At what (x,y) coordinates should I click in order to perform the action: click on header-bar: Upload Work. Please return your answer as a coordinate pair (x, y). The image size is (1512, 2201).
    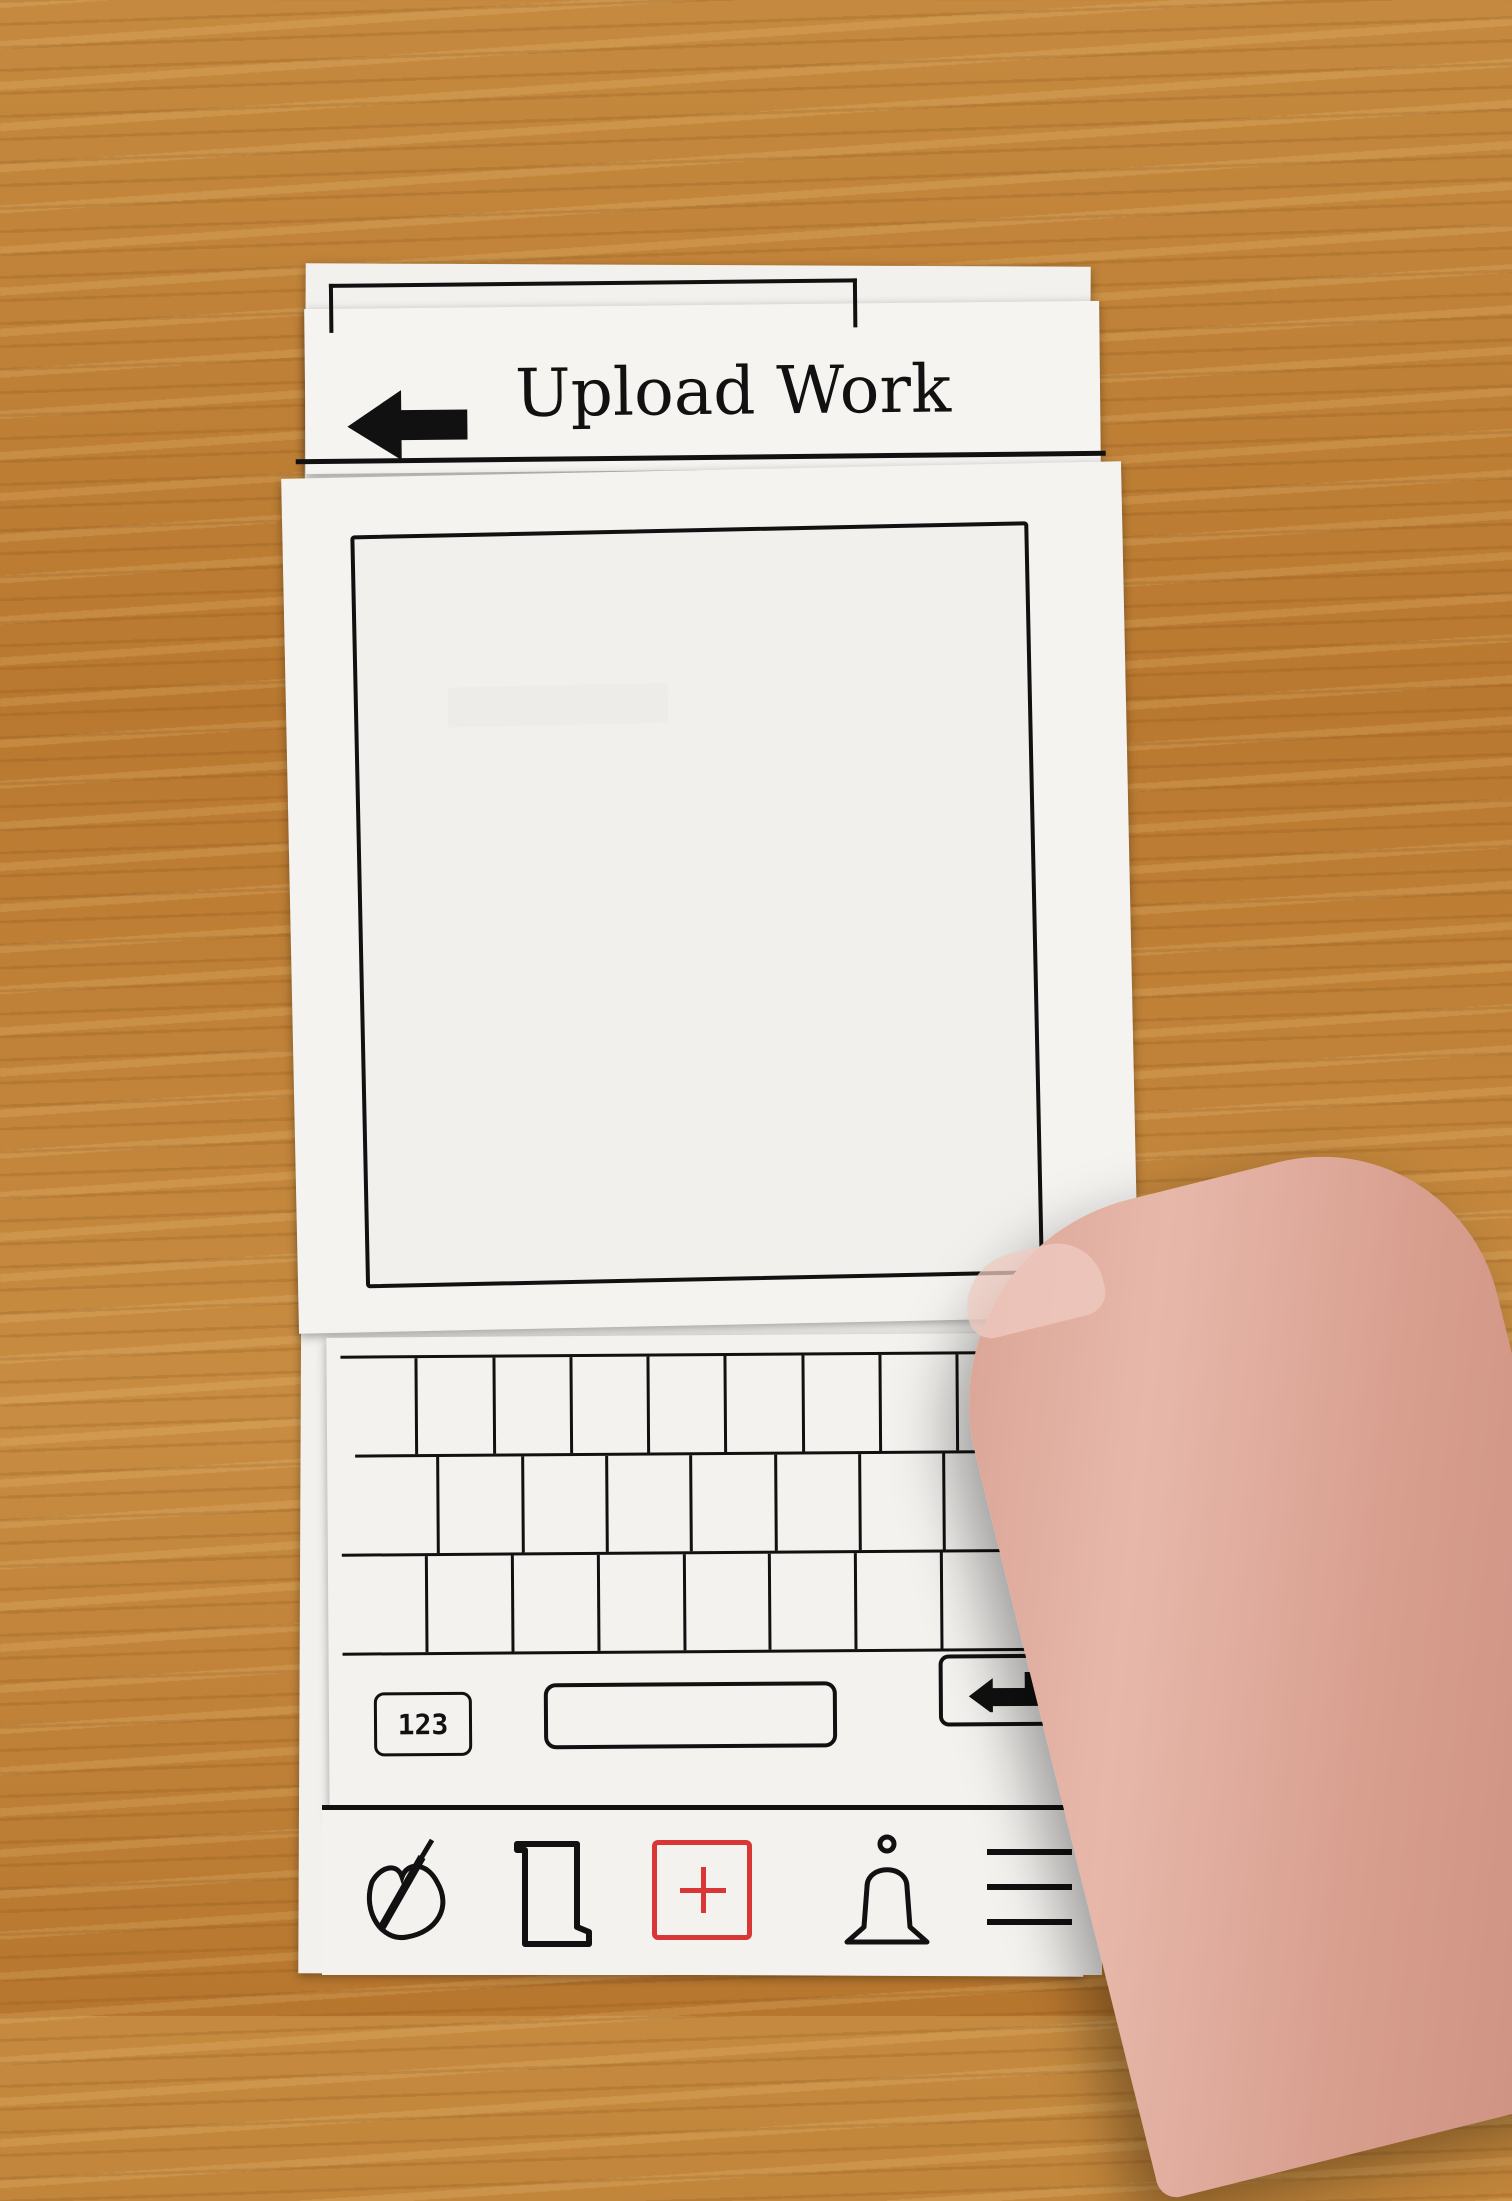
    Looking at the image, I should click on (700, 376).